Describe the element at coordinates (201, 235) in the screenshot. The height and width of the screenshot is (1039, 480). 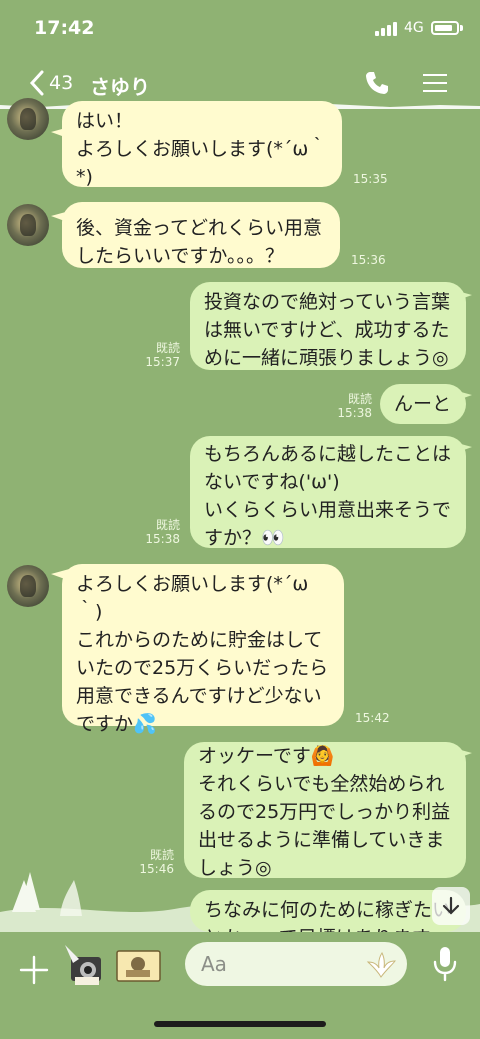
I see `message-bubble: 後、資金ってどれくらい用意 したらいいですか。。。？` at that location.